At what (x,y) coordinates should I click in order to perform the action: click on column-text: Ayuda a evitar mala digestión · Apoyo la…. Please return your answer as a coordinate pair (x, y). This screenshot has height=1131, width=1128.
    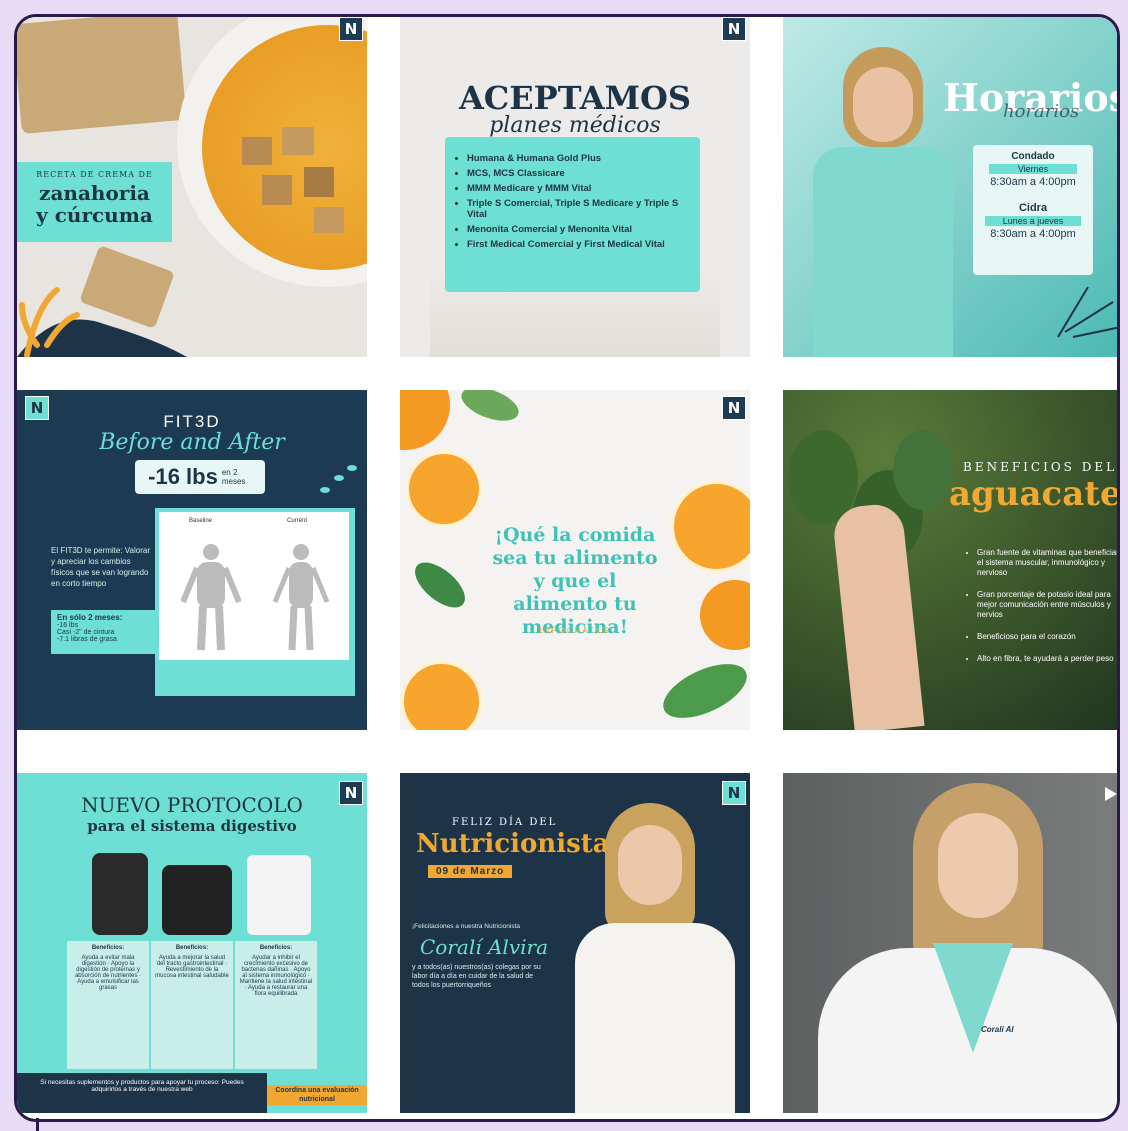
    Looking at the image, I should click on (108, 973).